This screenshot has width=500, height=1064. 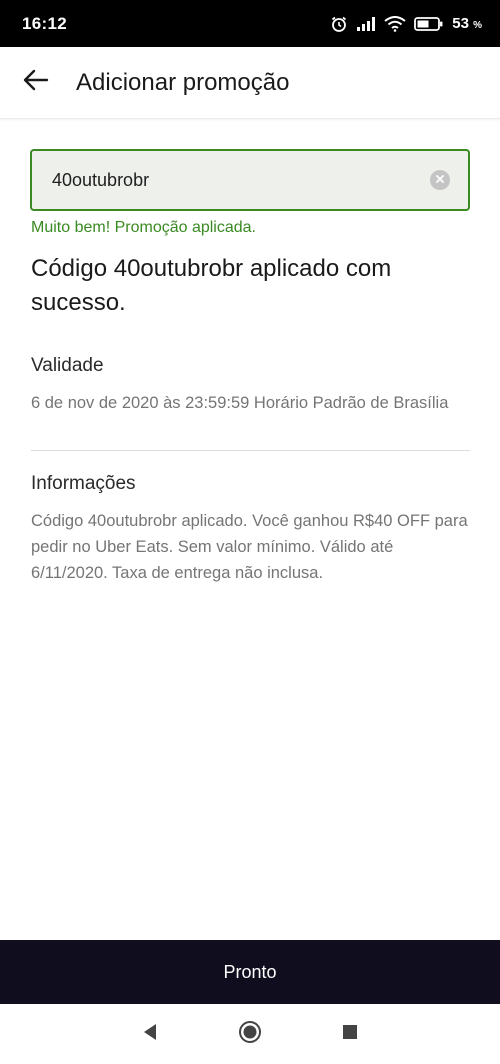 I want to click on promo-code-field, so click(x=250, y=180).